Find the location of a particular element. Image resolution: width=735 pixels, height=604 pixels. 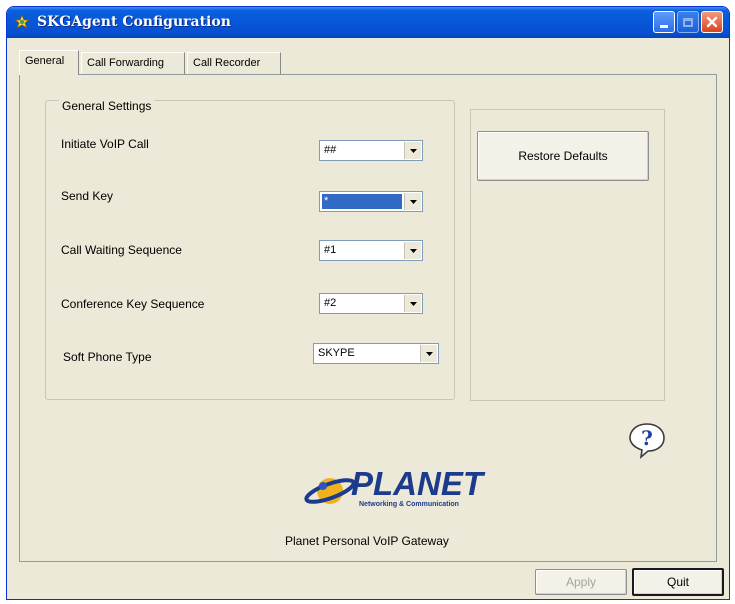

app-icon is located at coordinates (22, 21).